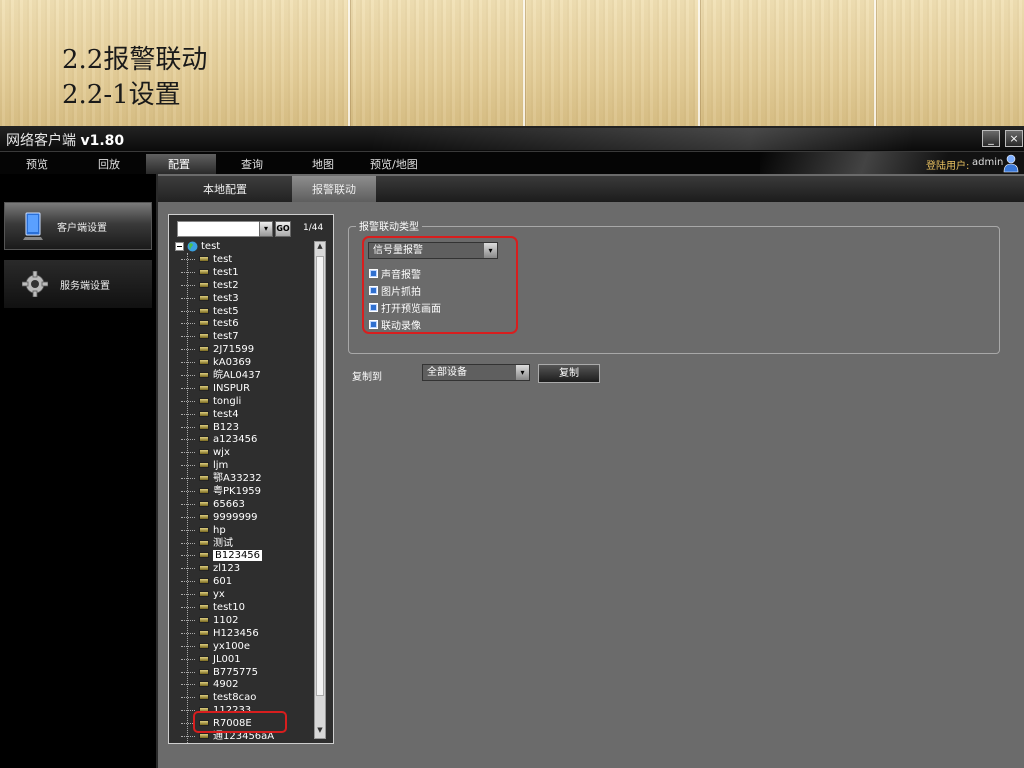 Image resolution: width=1024 pixels, height=768 pixels. Describe the element at coordinates (389, 225) in the screenshot. I see `alarm-linkage-legend: 报警联动类型` at that location.